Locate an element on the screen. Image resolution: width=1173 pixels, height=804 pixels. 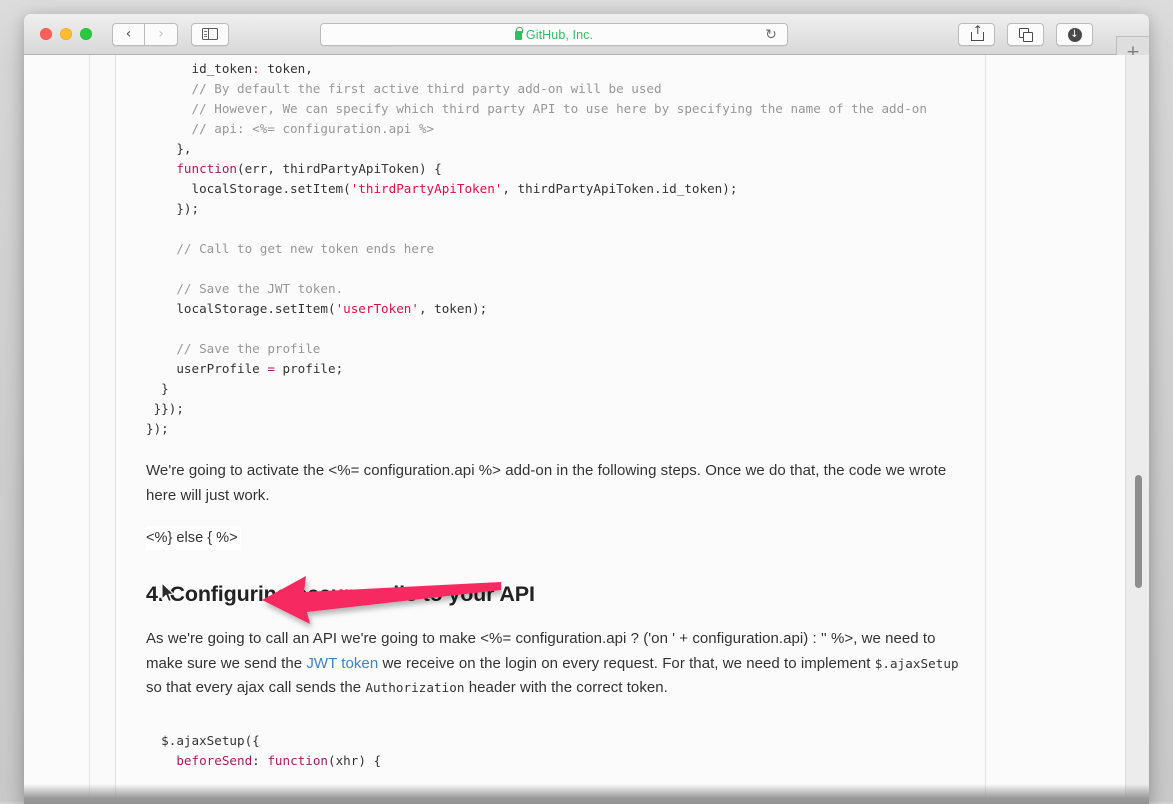
window-bottom-shadow is located at coordinates (586, 794).